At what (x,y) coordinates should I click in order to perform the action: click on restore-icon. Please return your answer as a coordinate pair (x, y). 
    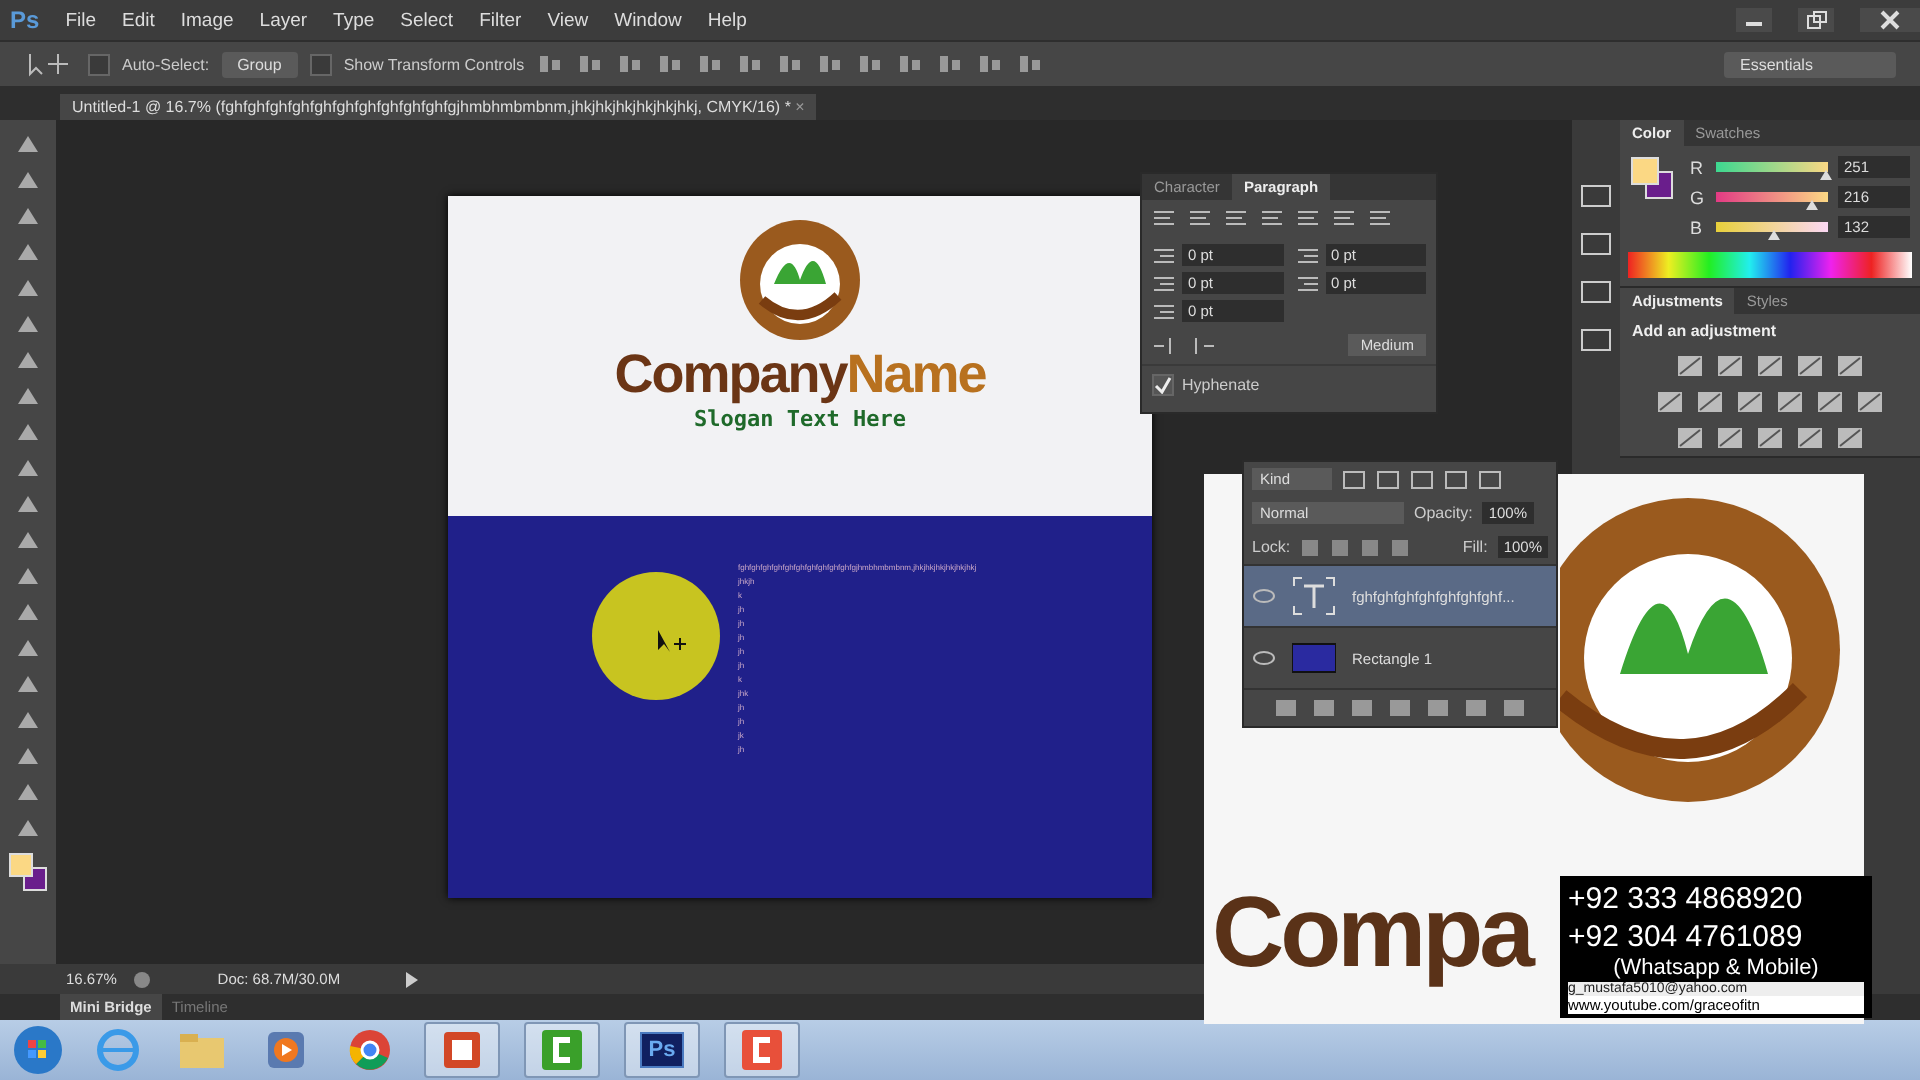
    Looking at the image, I should click on (1816, 20).